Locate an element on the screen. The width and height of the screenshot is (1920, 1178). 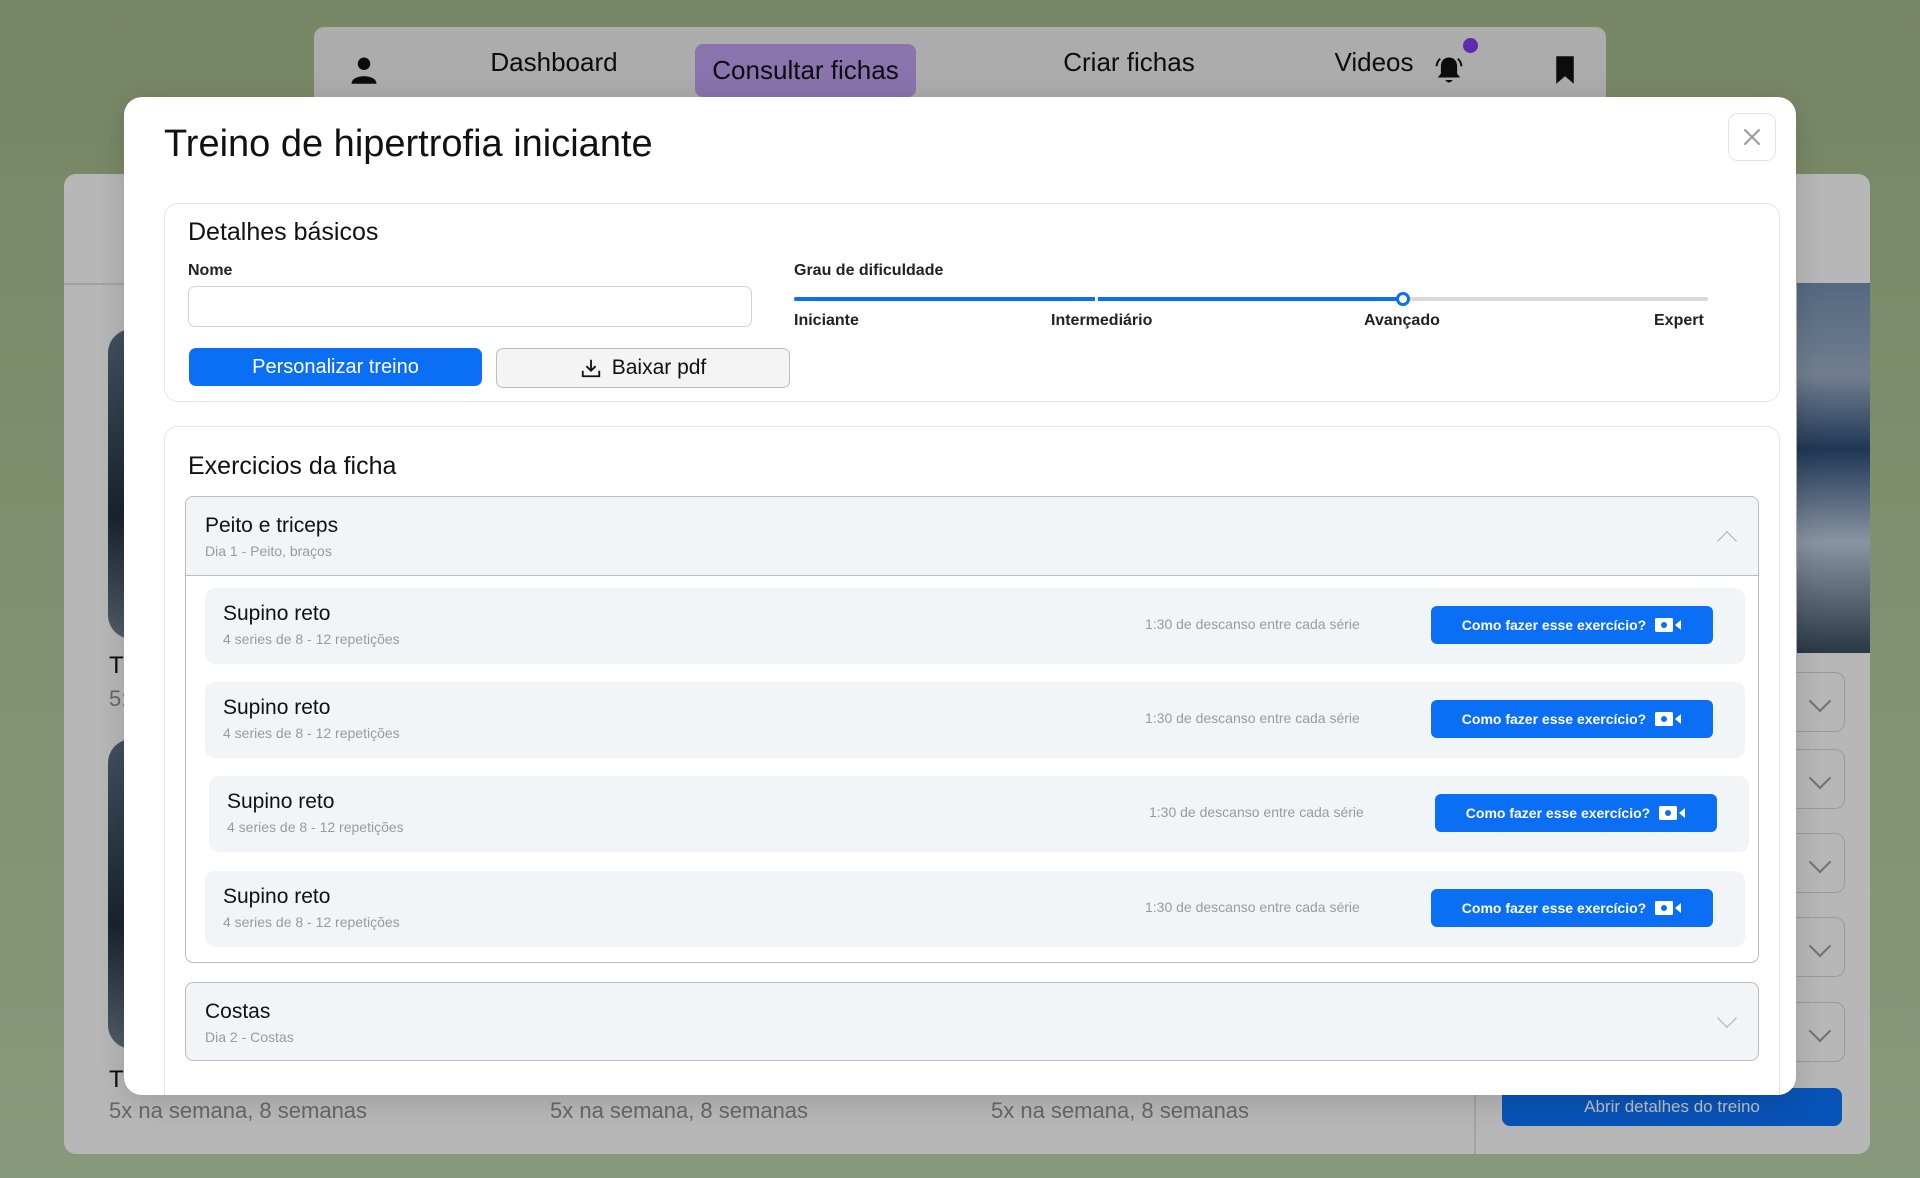
group-title: Costas is located at coordinates (238, 1011).